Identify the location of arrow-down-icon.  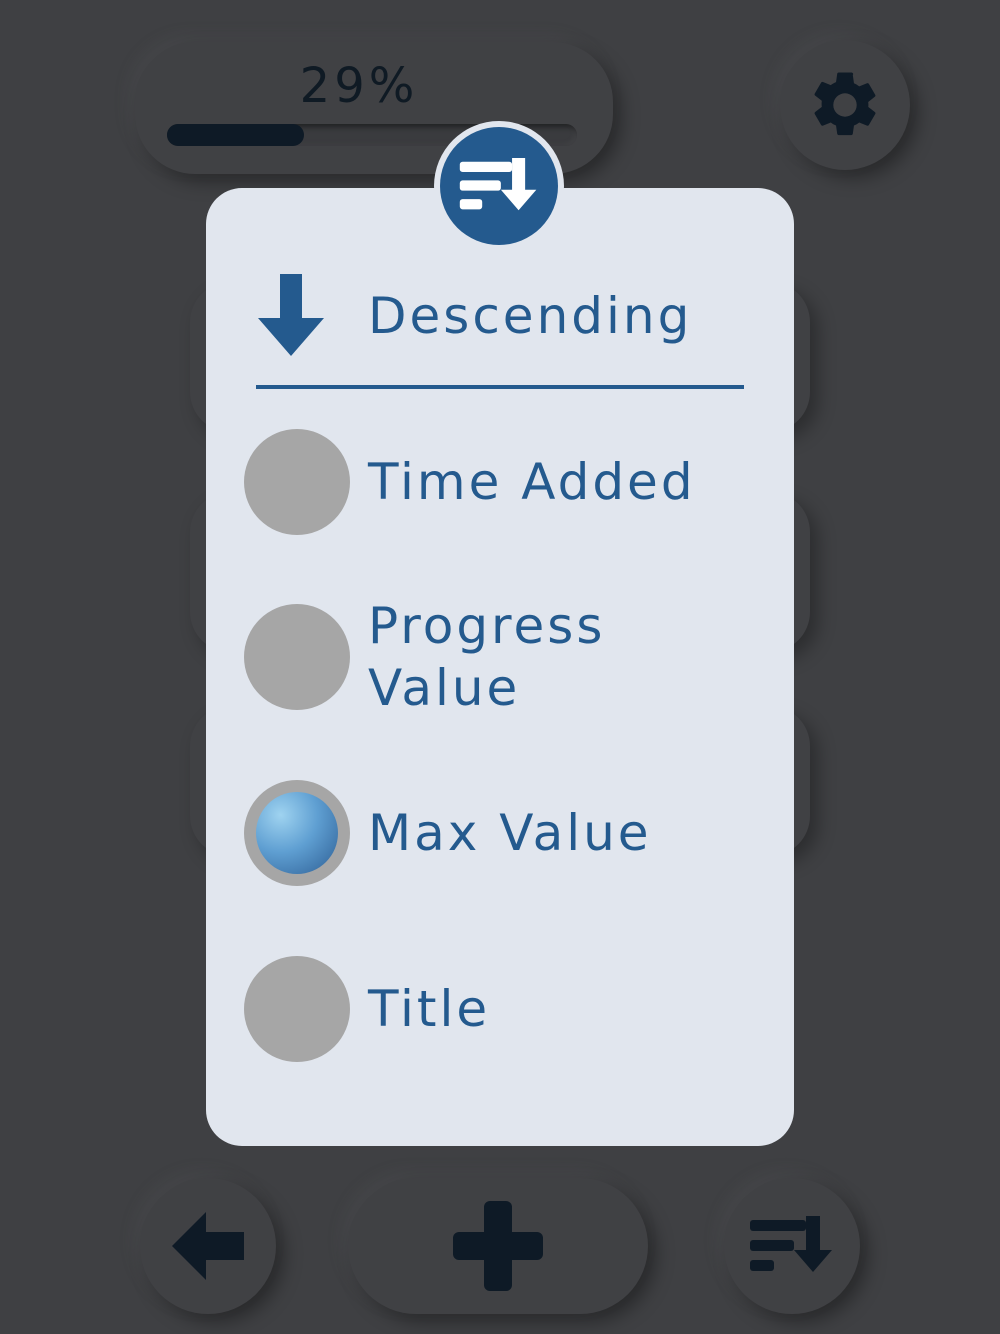
(291, 315).